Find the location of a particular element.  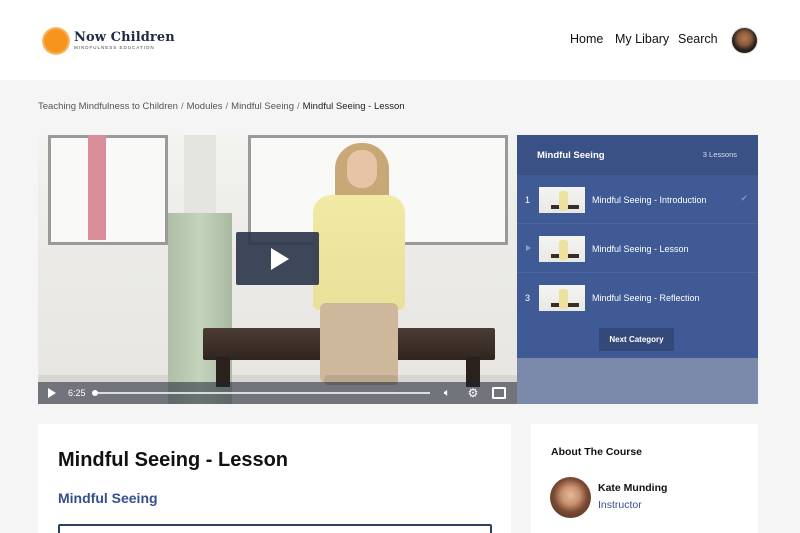

module-subtitle: Mindful Seeing is located at coordinates (108, 498).